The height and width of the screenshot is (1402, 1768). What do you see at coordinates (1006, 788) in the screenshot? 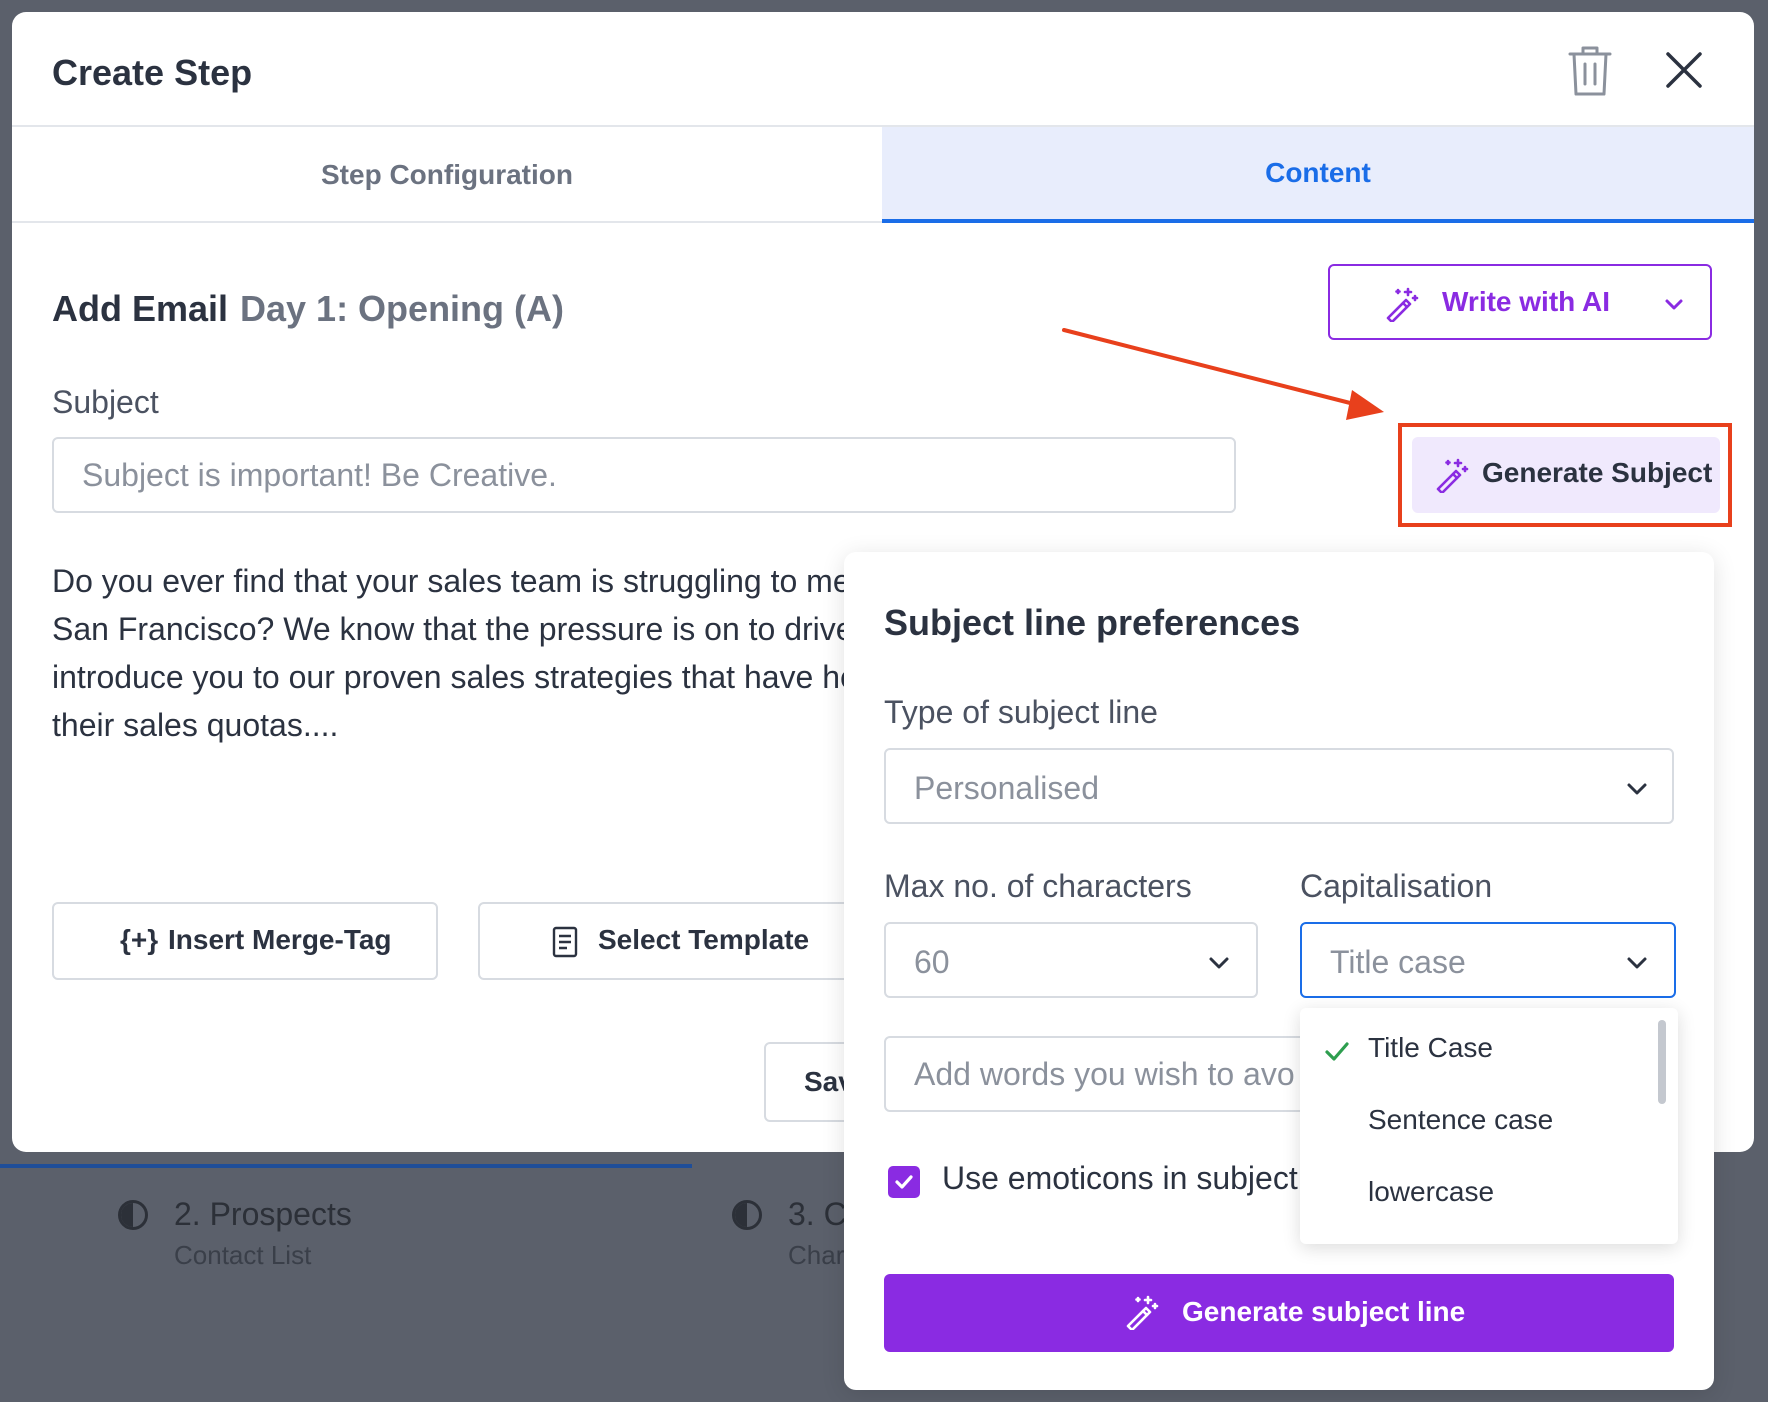
I see `selected-value: Personalised` at bounding box center [1006, 788].